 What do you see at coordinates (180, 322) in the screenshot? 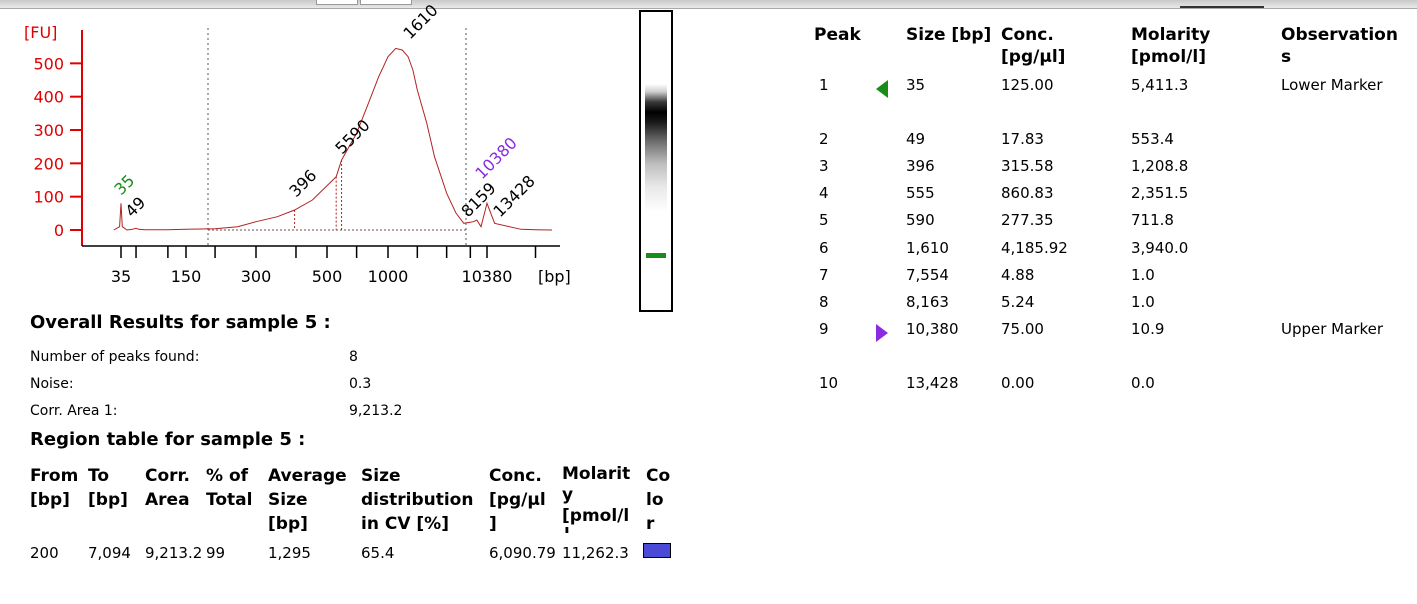
I see `overall-results-title: Overall Results for sample 5 :` at bounding box center [180, 322].